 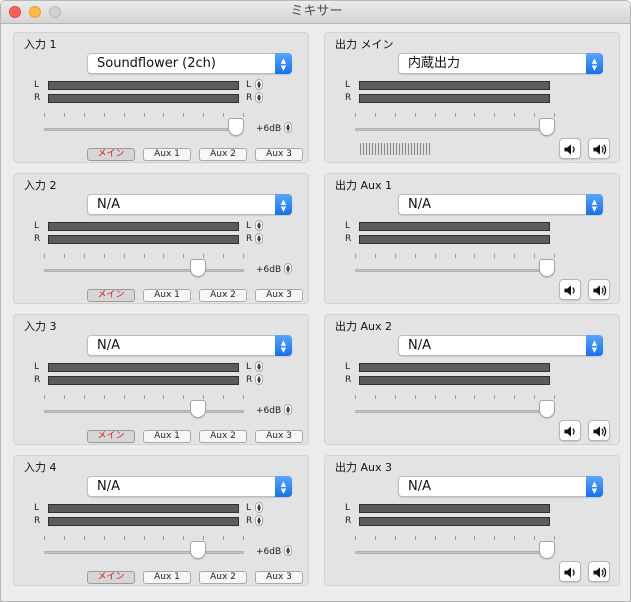 What do you see at coordinates (198, 550) in the screenshot?
I see `input-4-fader-thumb` at bounding box center [198, 550].